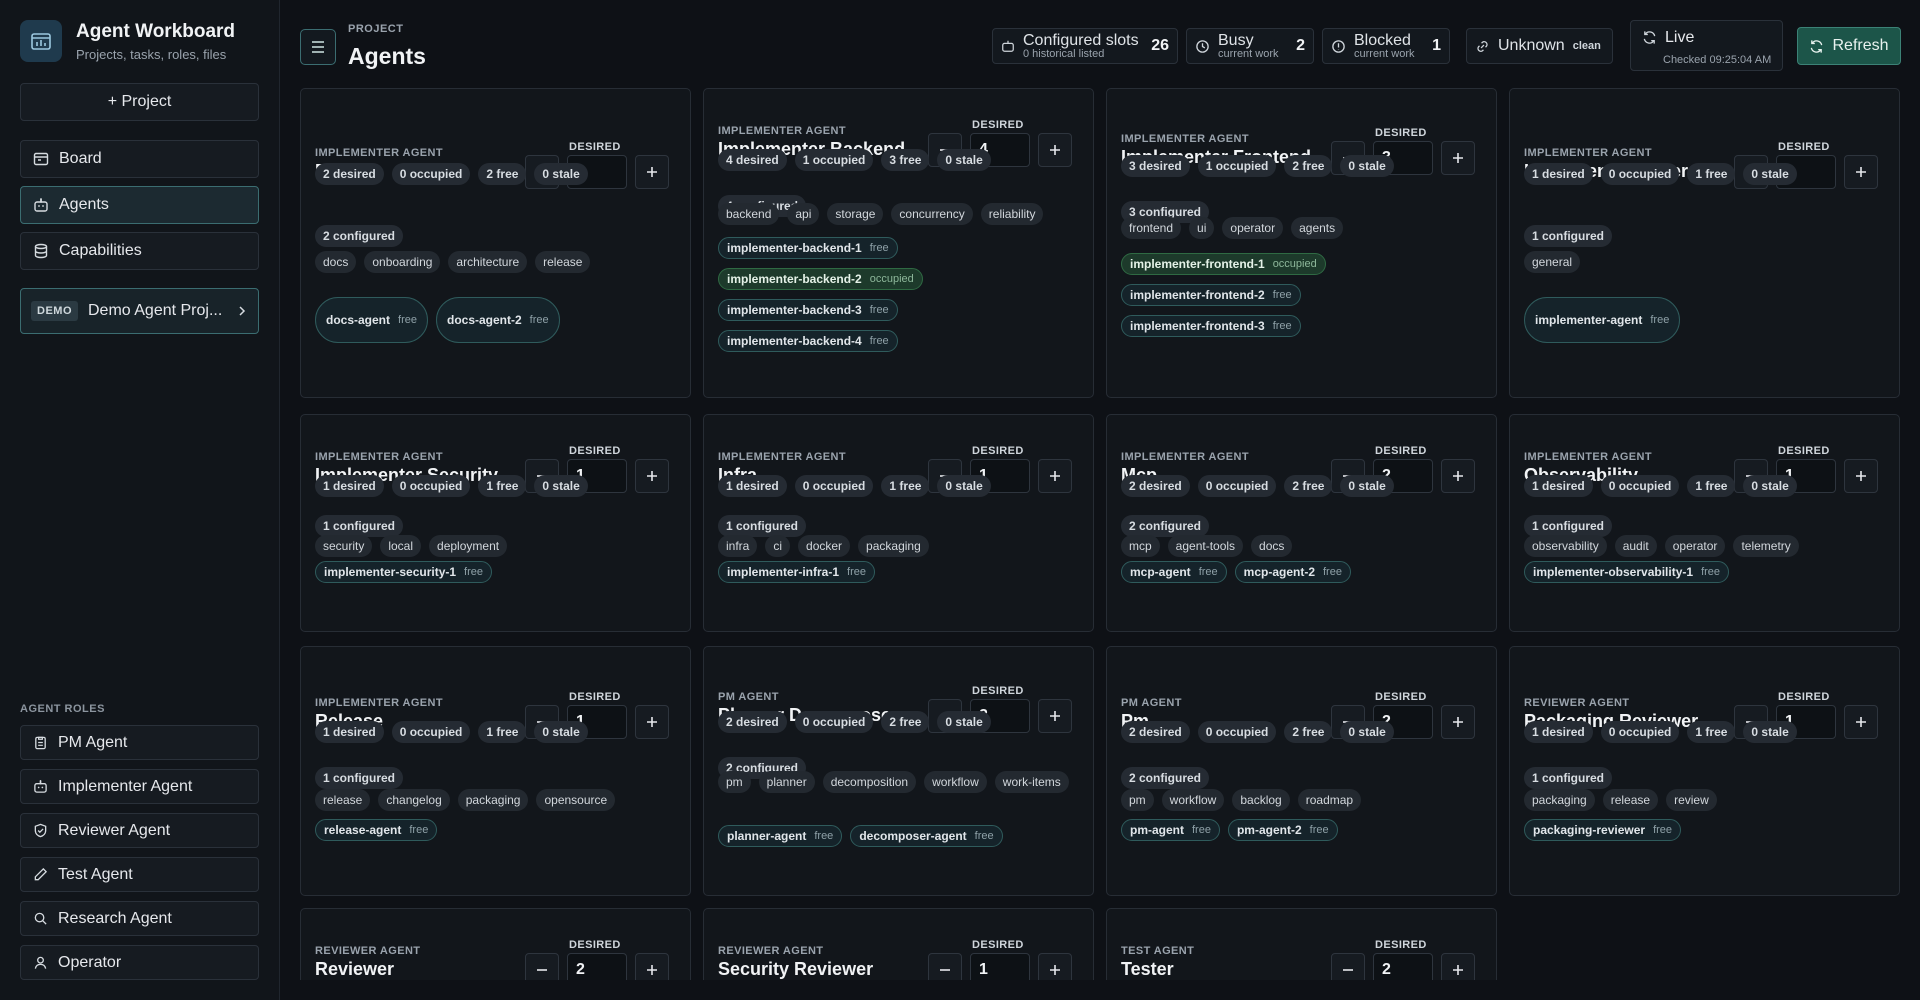 The image size is (1920, 1000). Describe the element at coordinates (139, 159) in the screenshot. I see `sidebar-item-board: Board` at that location.